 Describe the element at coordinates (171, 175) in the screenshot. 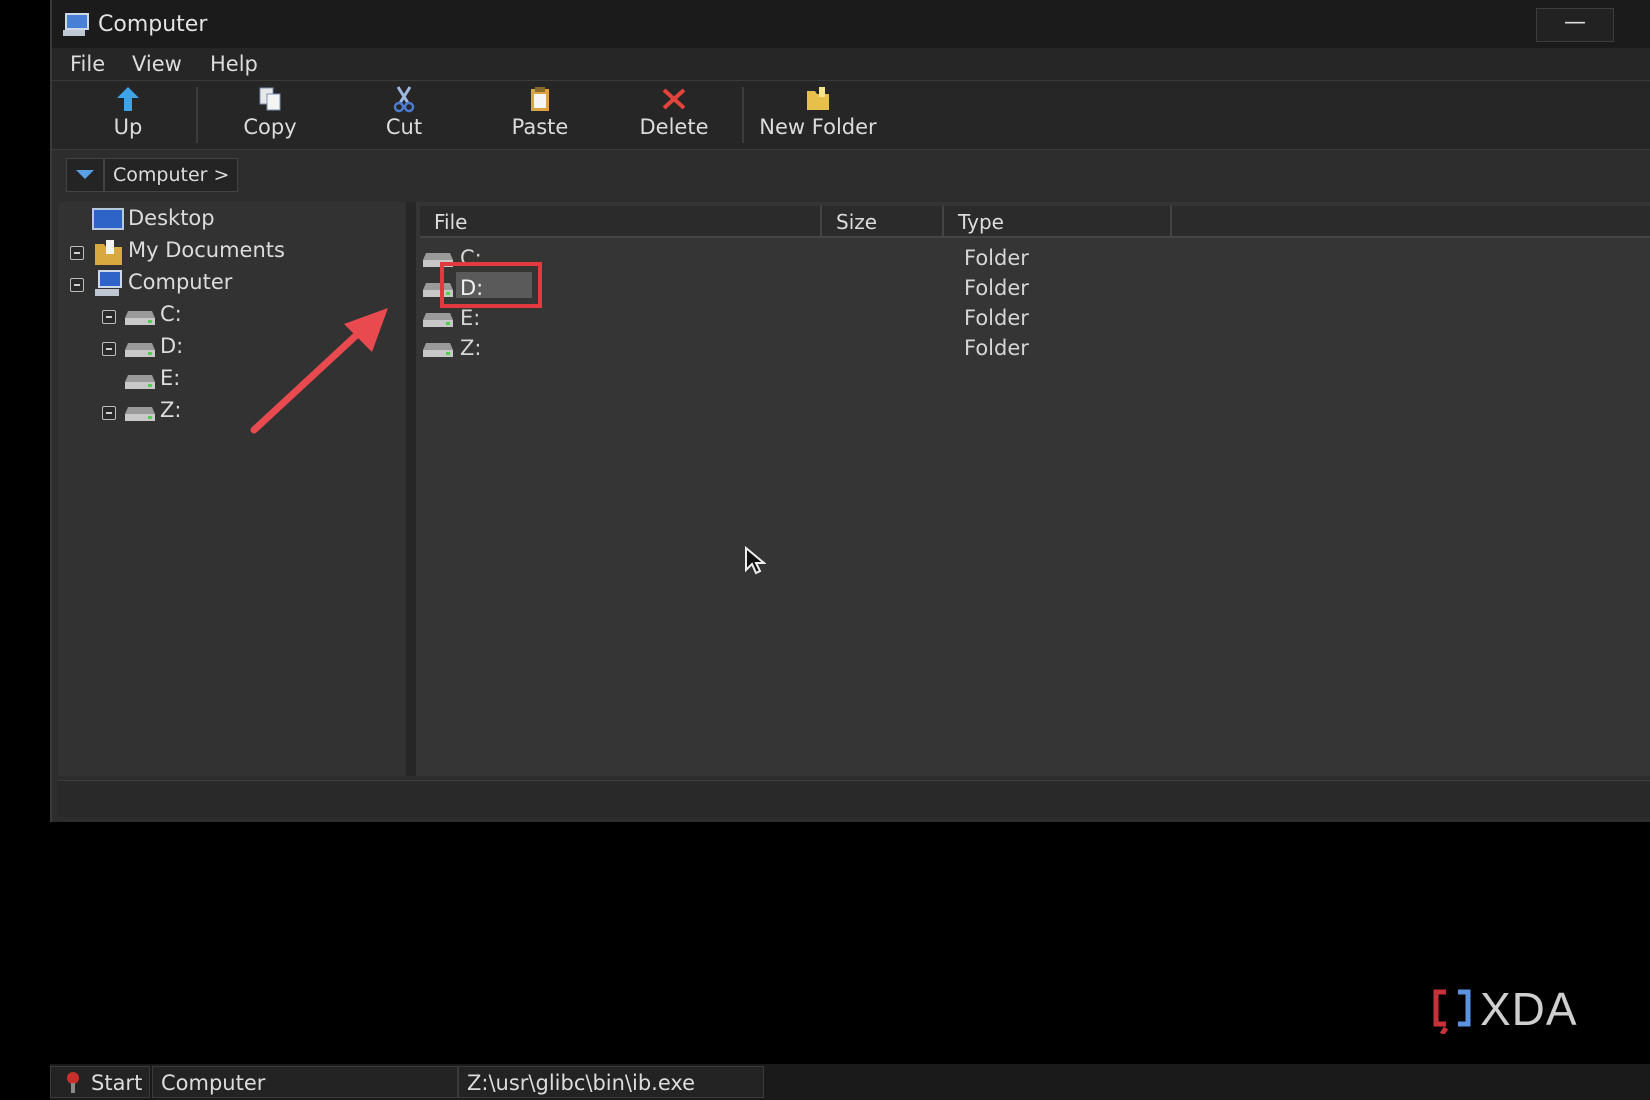

I see `breadcrumb-computer: Computer >` at that location.